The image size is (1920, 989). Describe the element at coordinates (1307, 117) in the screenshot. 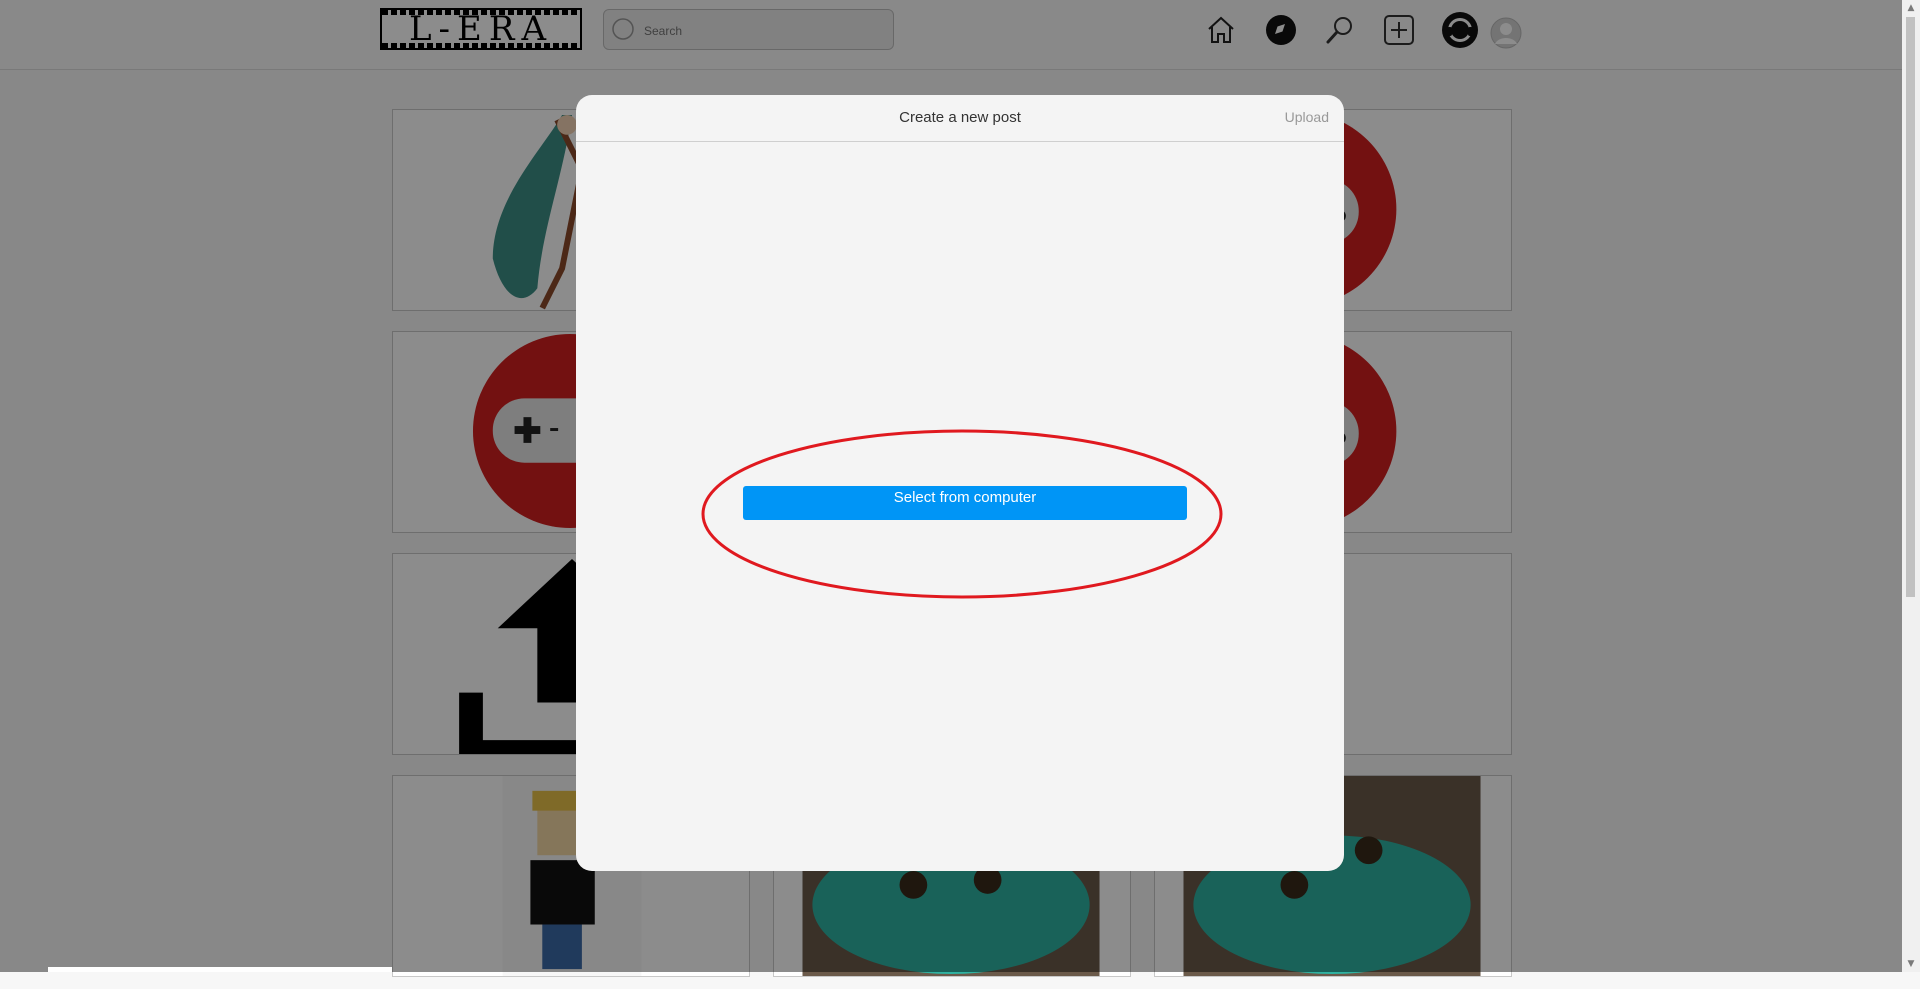

I see `upload-button: Upload` at that location.